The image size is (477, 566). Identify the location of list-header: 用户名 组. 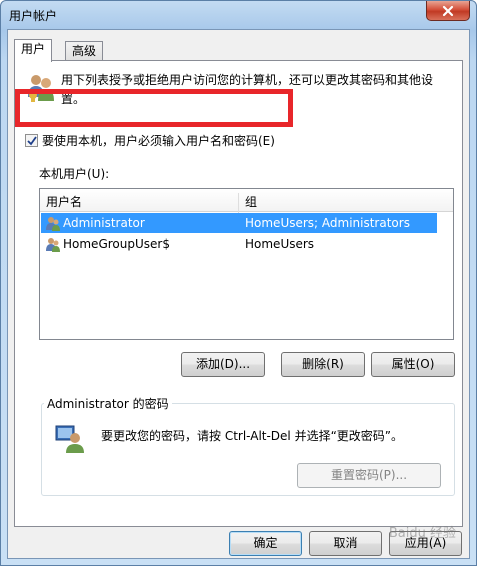
(246, 202).